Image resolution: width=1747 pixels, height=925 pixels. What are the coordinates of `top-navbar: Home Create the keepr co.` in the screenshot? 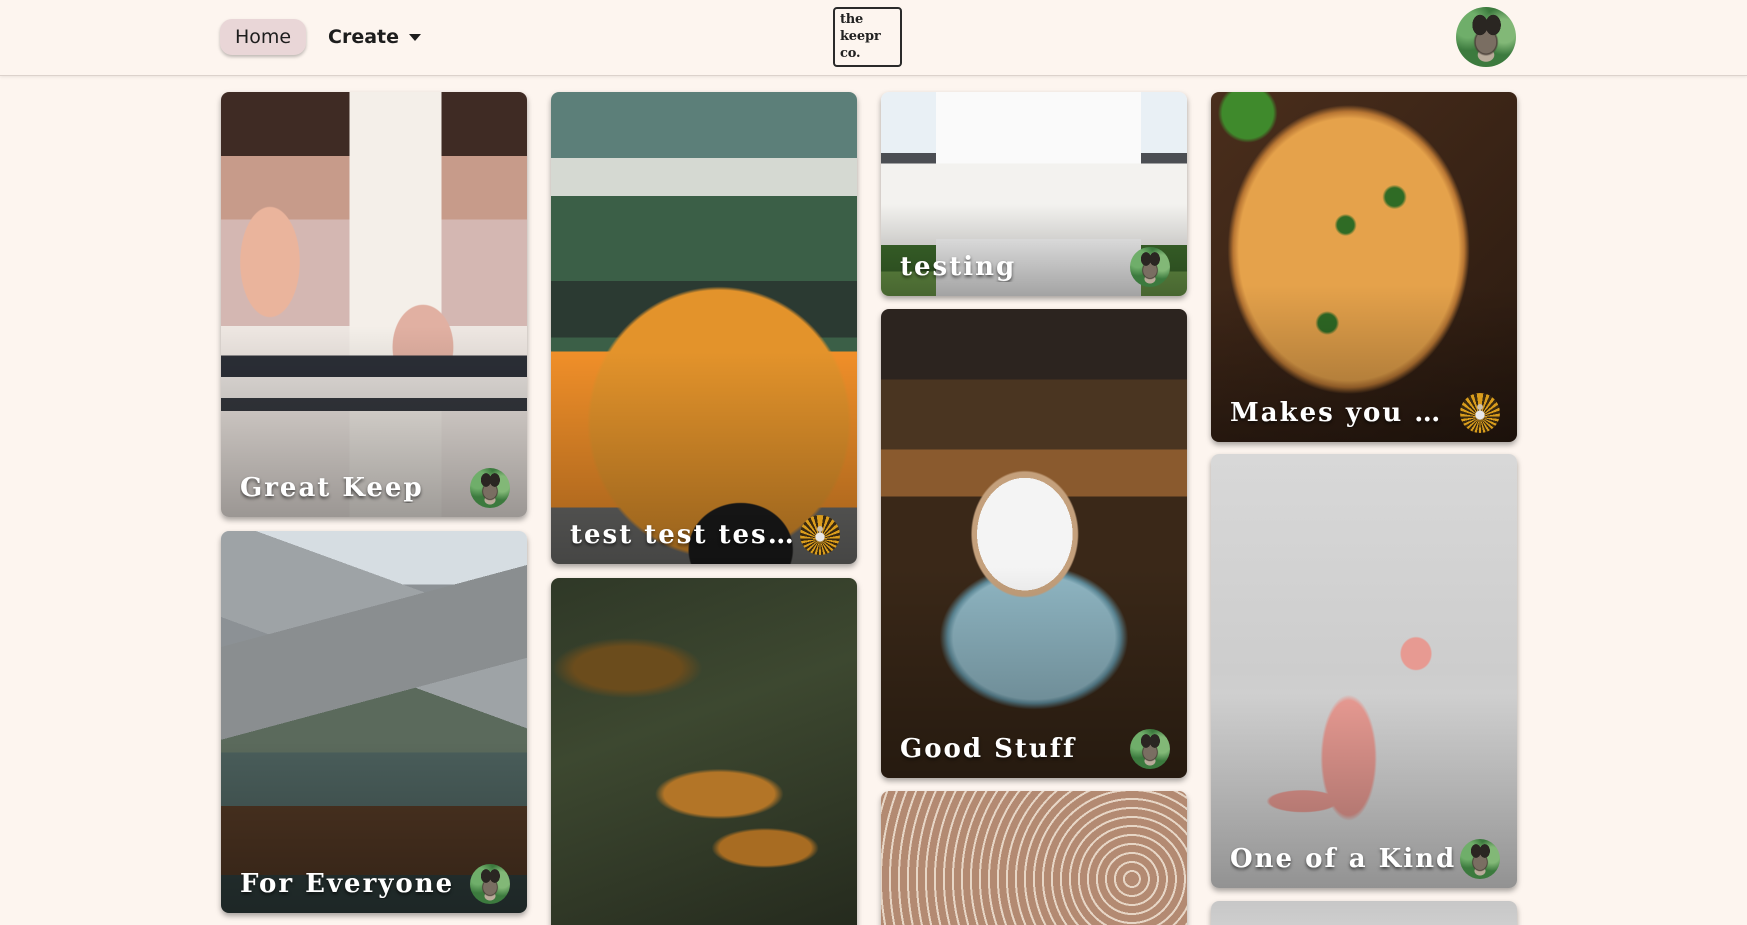 It's located at (873, 38).